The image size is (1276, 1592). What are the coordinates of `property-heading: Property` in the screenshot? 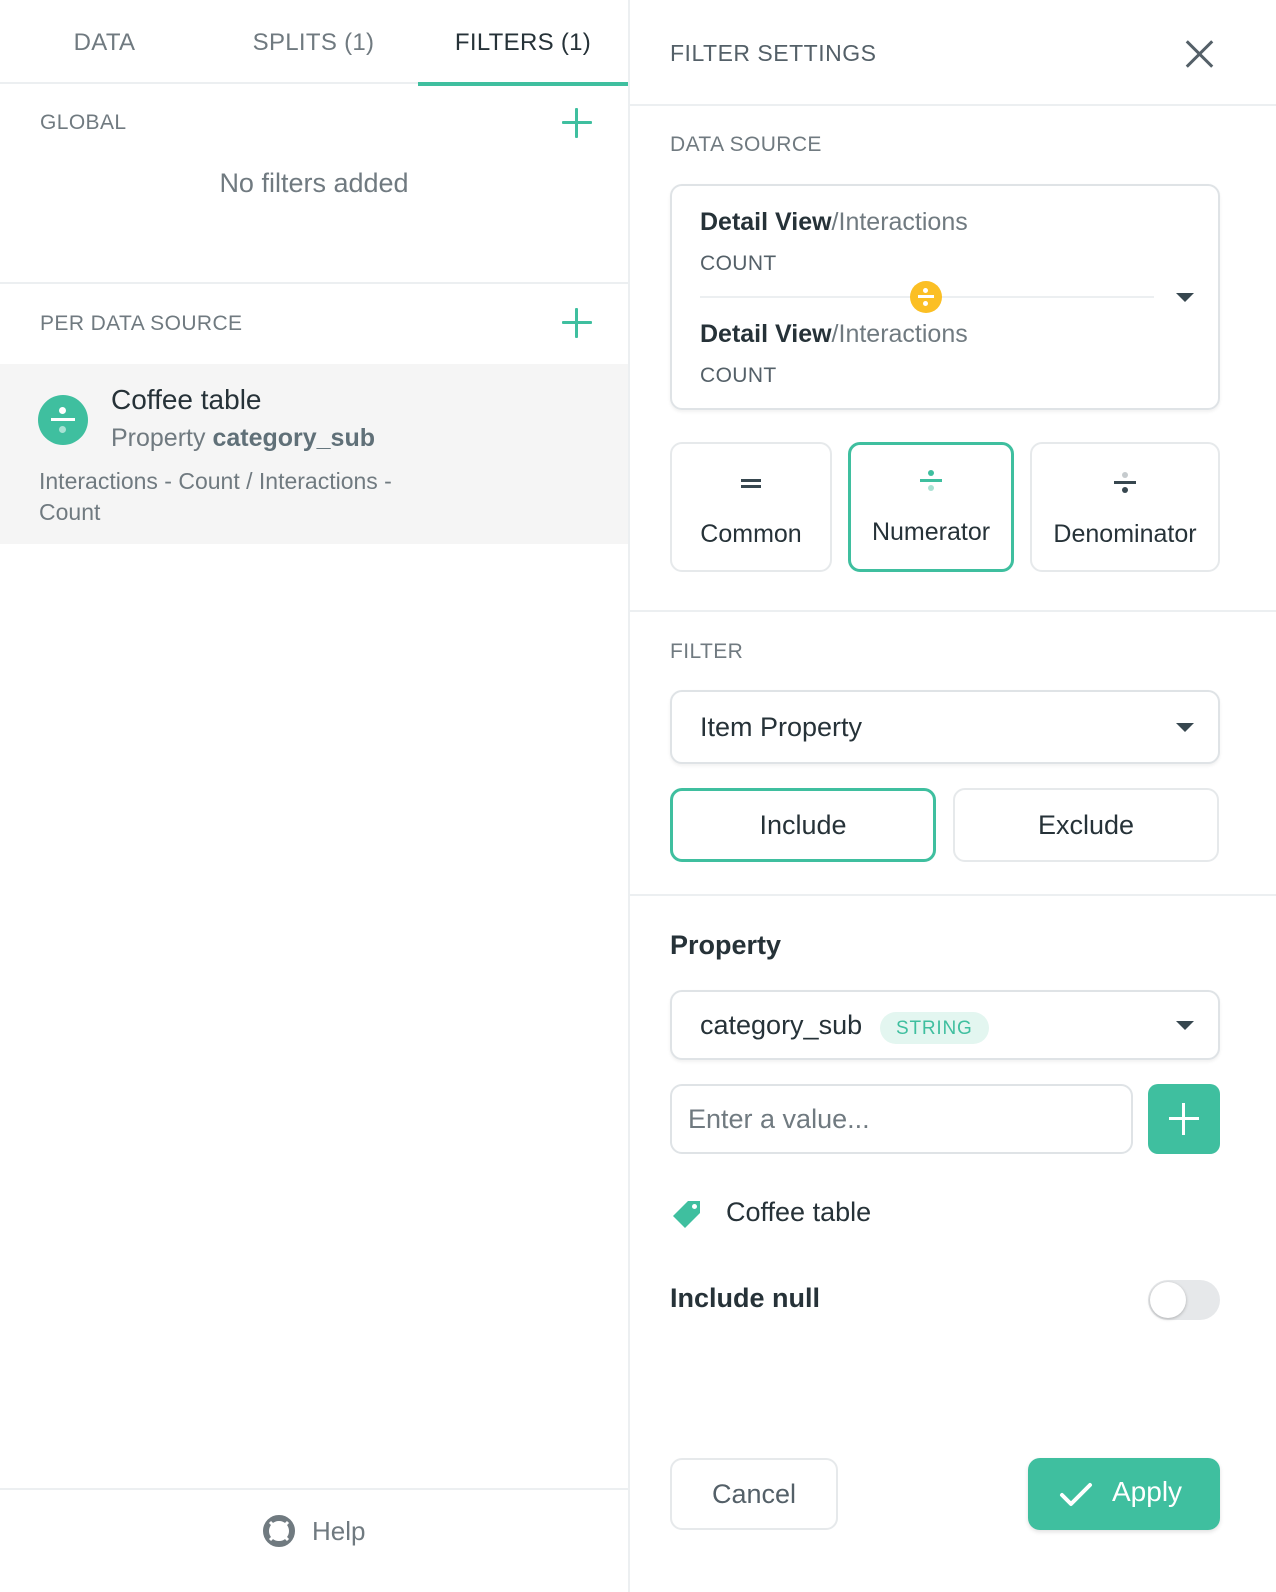 It's located at (726, 945).